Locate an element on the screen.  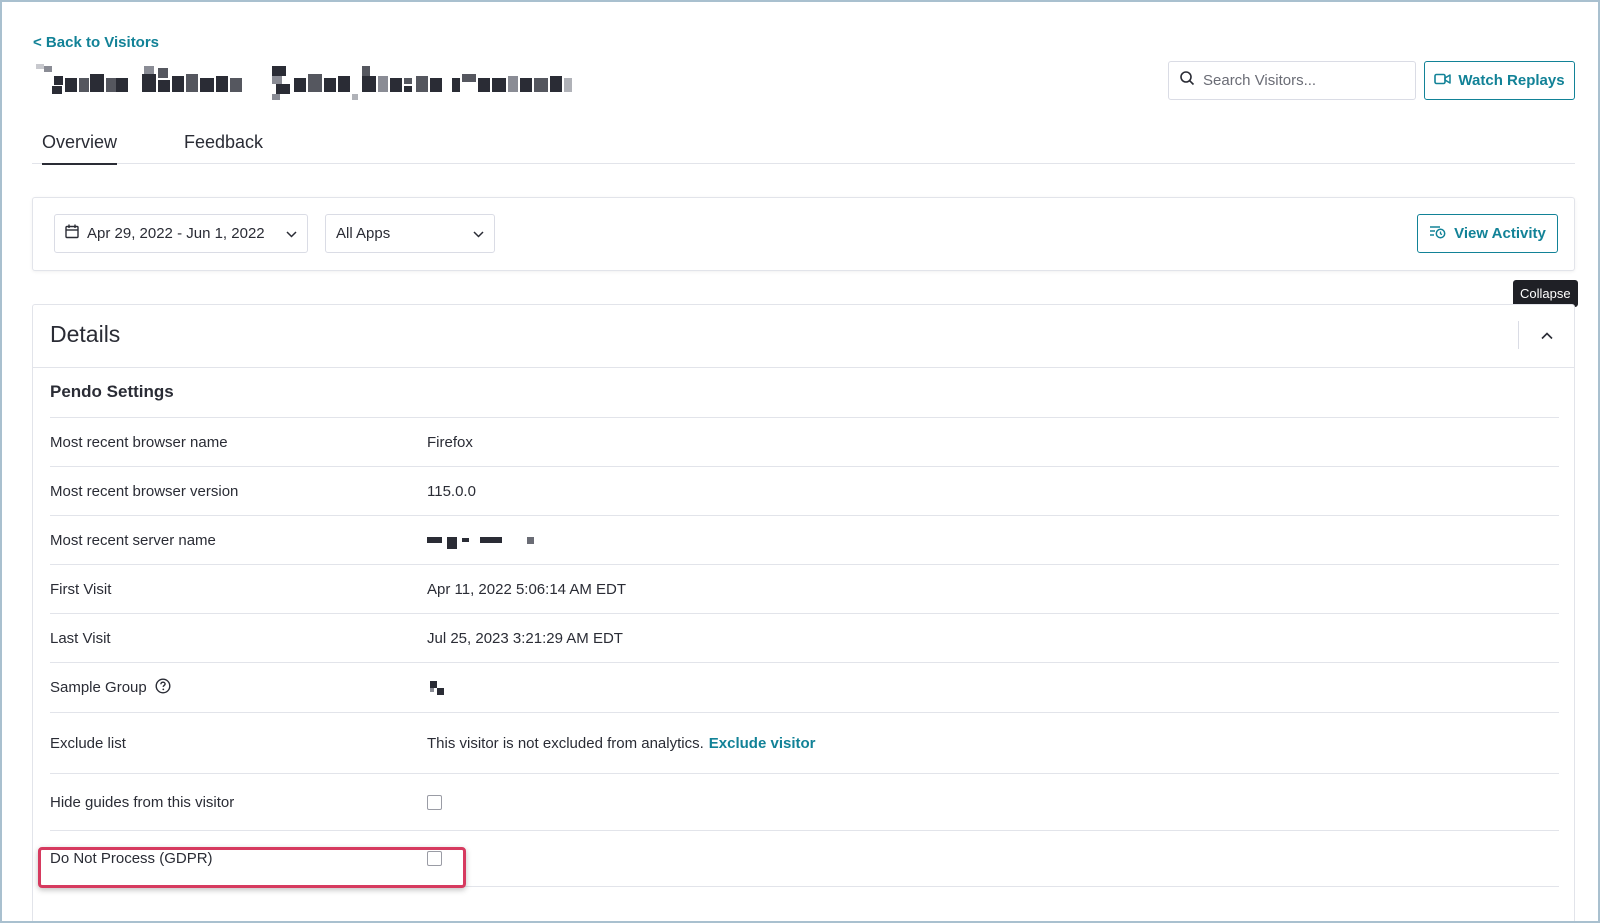
tab-overview: Overview is located at coordinates (80, 148).